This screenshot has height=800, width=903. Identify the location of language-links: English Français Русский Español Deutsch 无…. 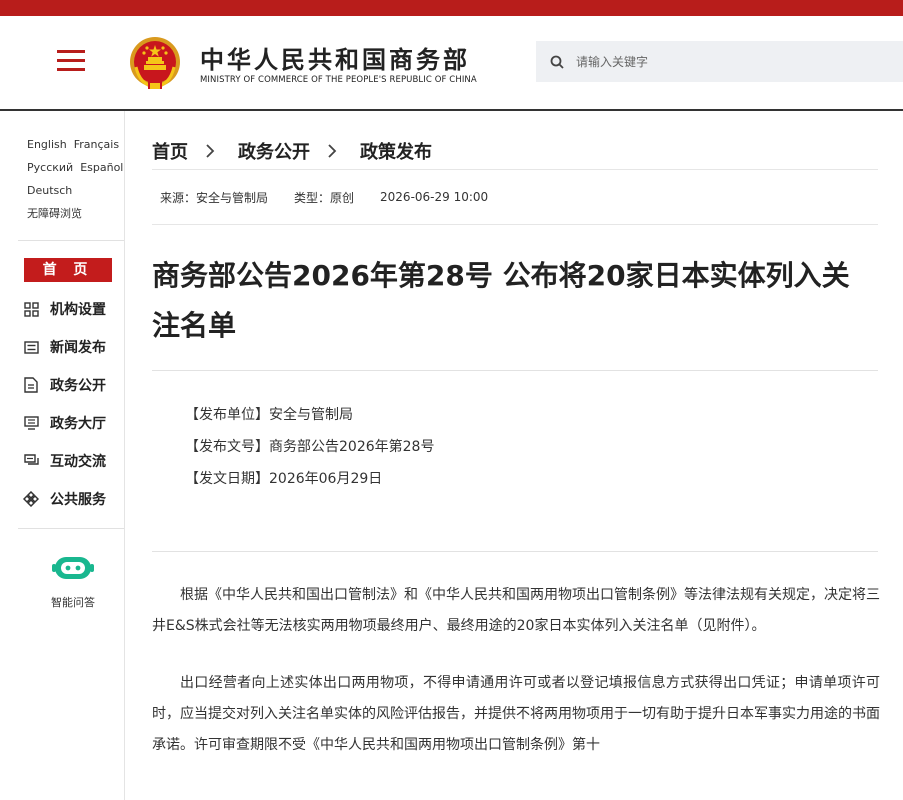
(75, 179).